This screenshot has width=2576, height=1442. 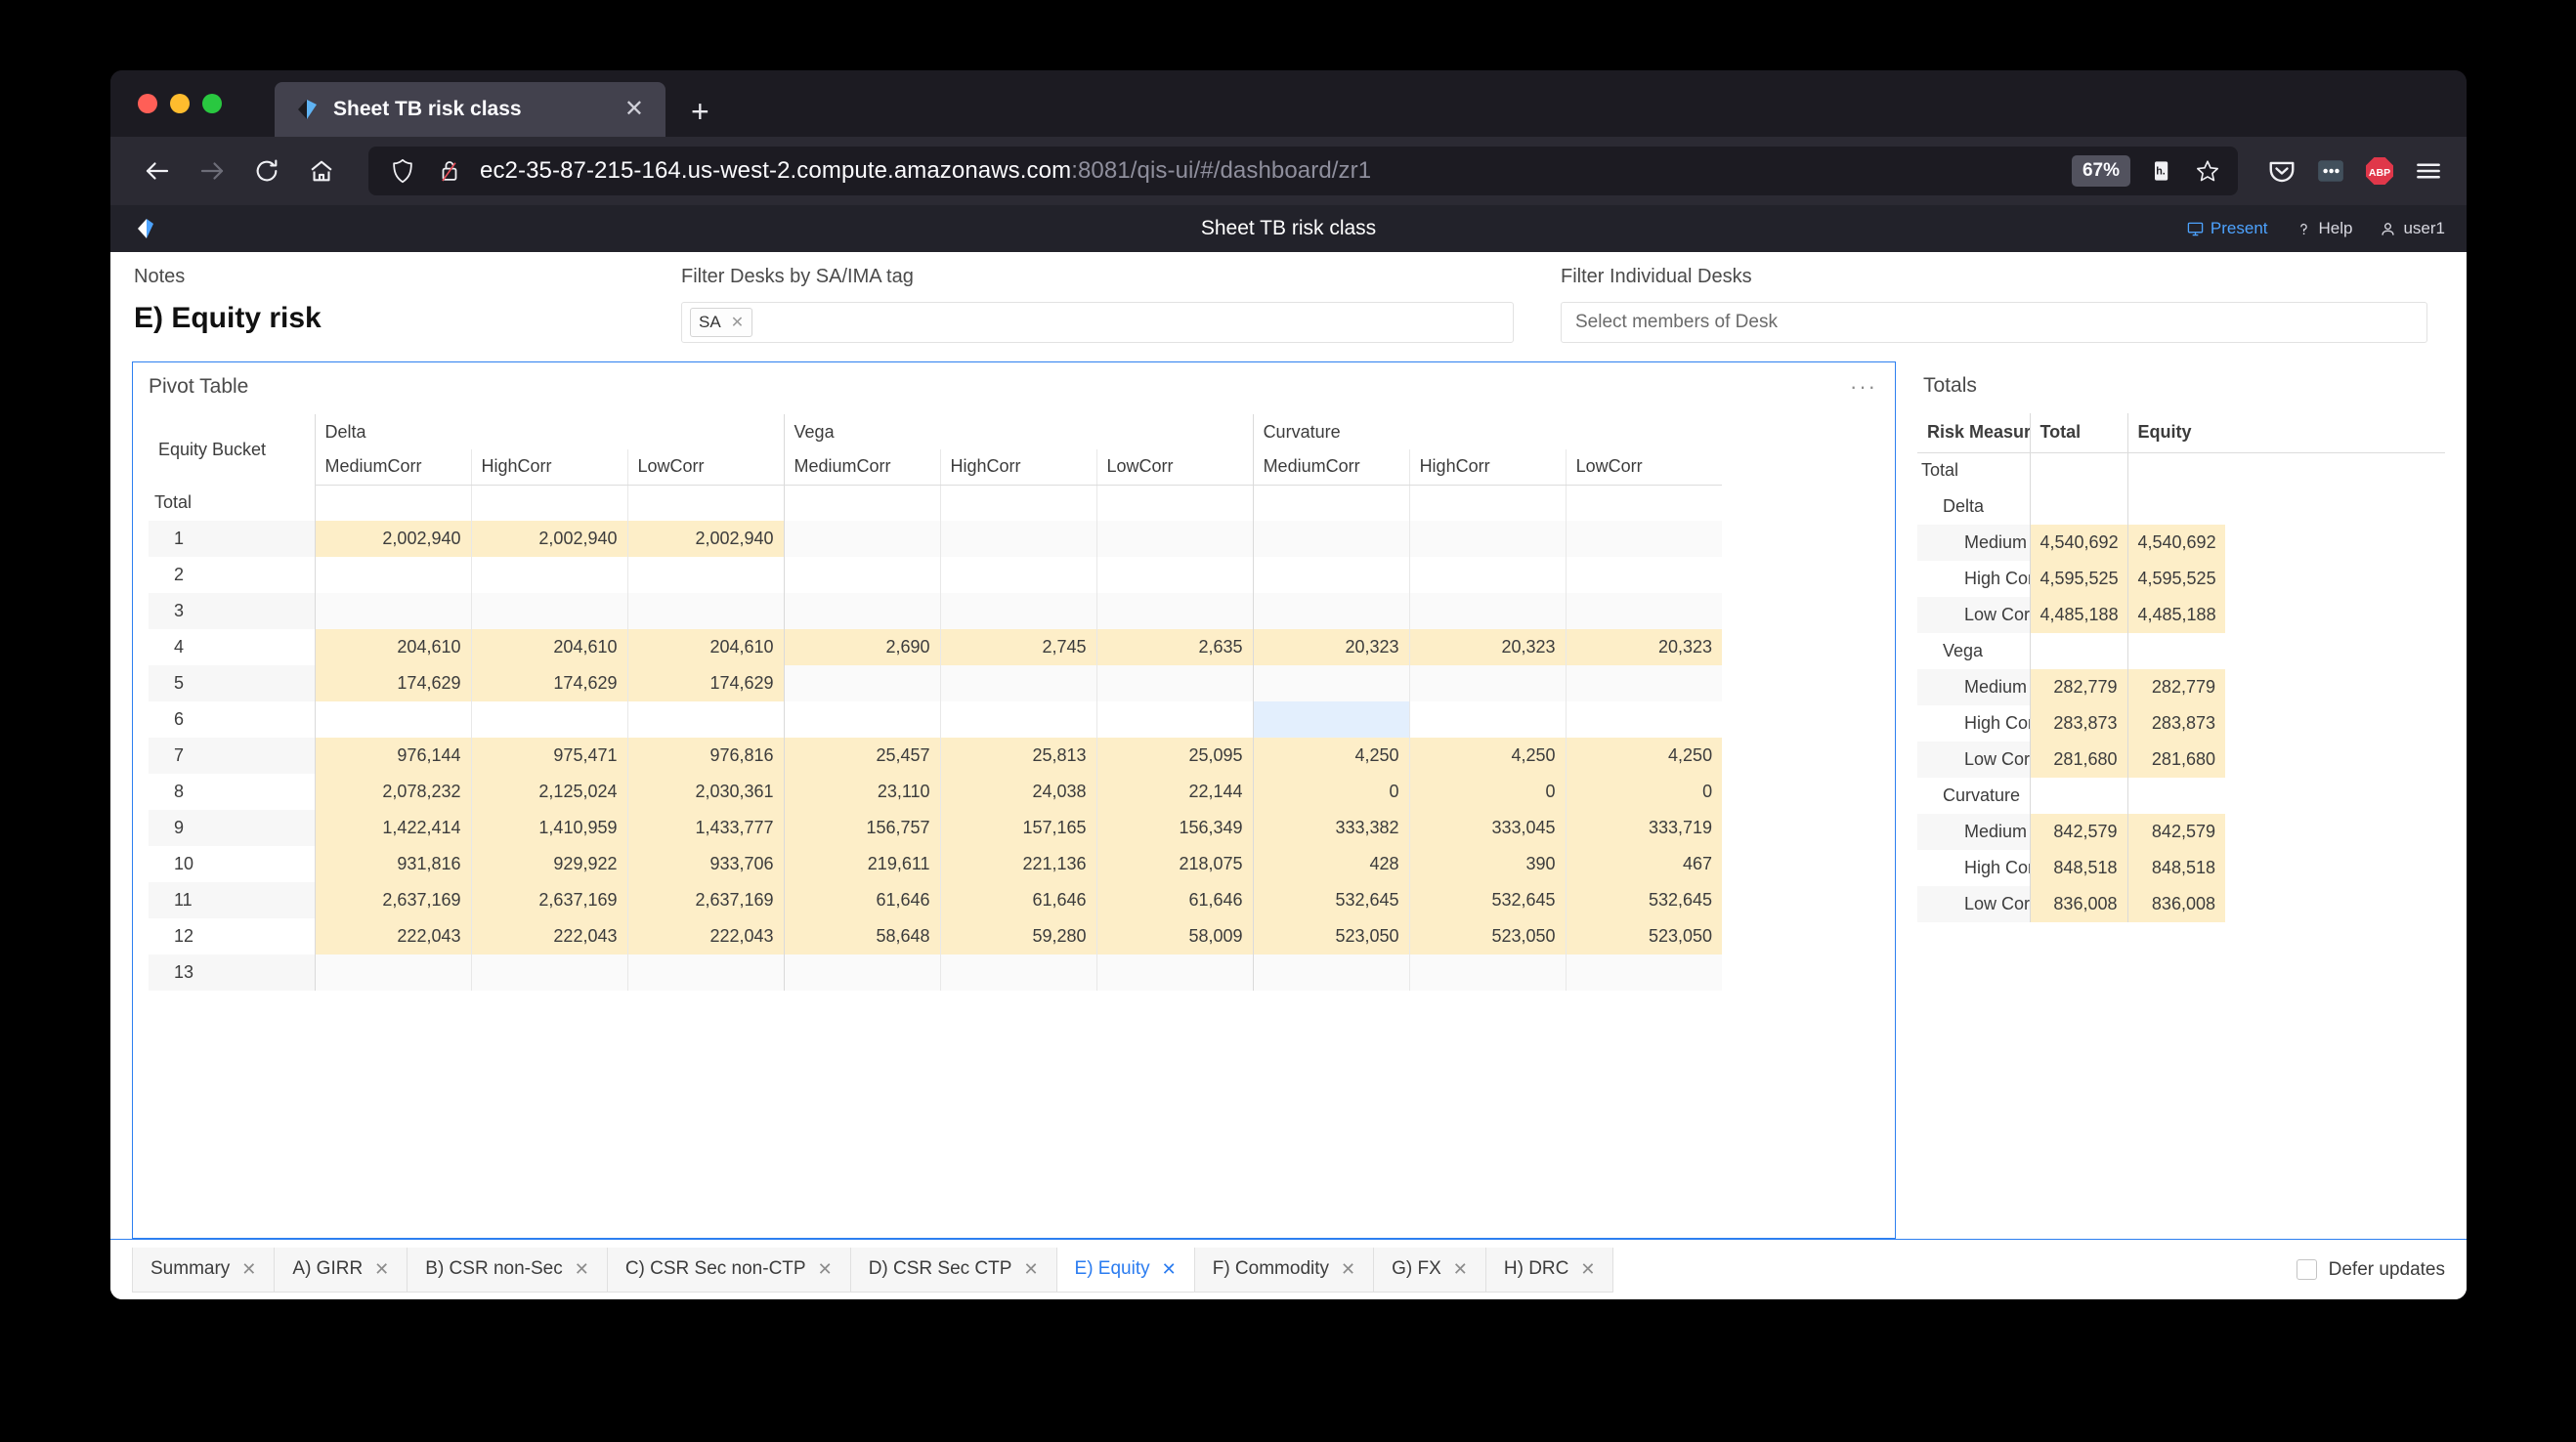 What do you see at coordinates (2181, 615) in the screenshot?
I see `table-row: Low Correlatio4,485,1884,485,188` at bounding box center [2181, 615].